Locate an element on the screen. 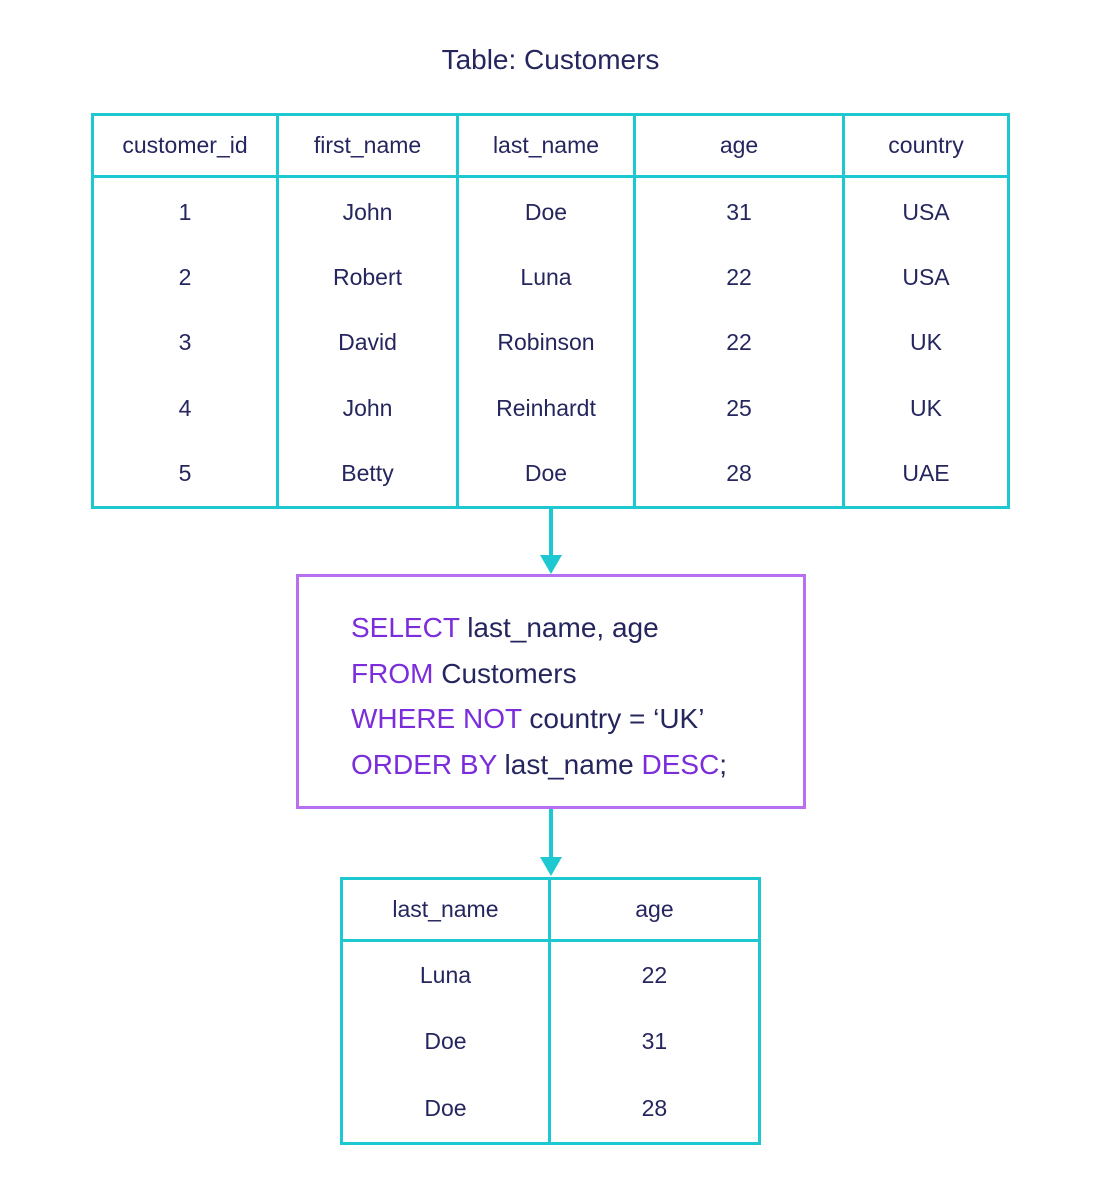  sql-text: country = ‘UK’ is located at coordinates (613, 718).